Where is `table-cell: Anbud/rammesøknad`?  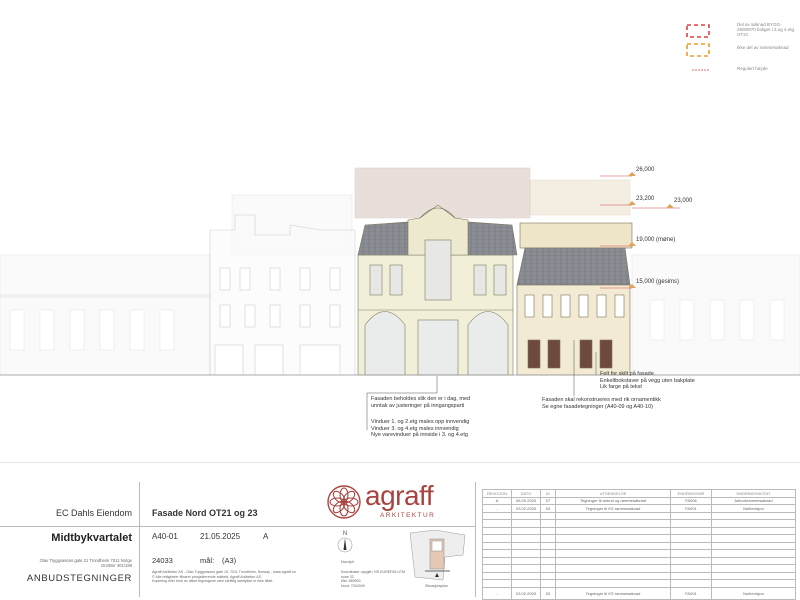 table-cell: Anbud/rammesøknad is located at coordinates (753, 500).